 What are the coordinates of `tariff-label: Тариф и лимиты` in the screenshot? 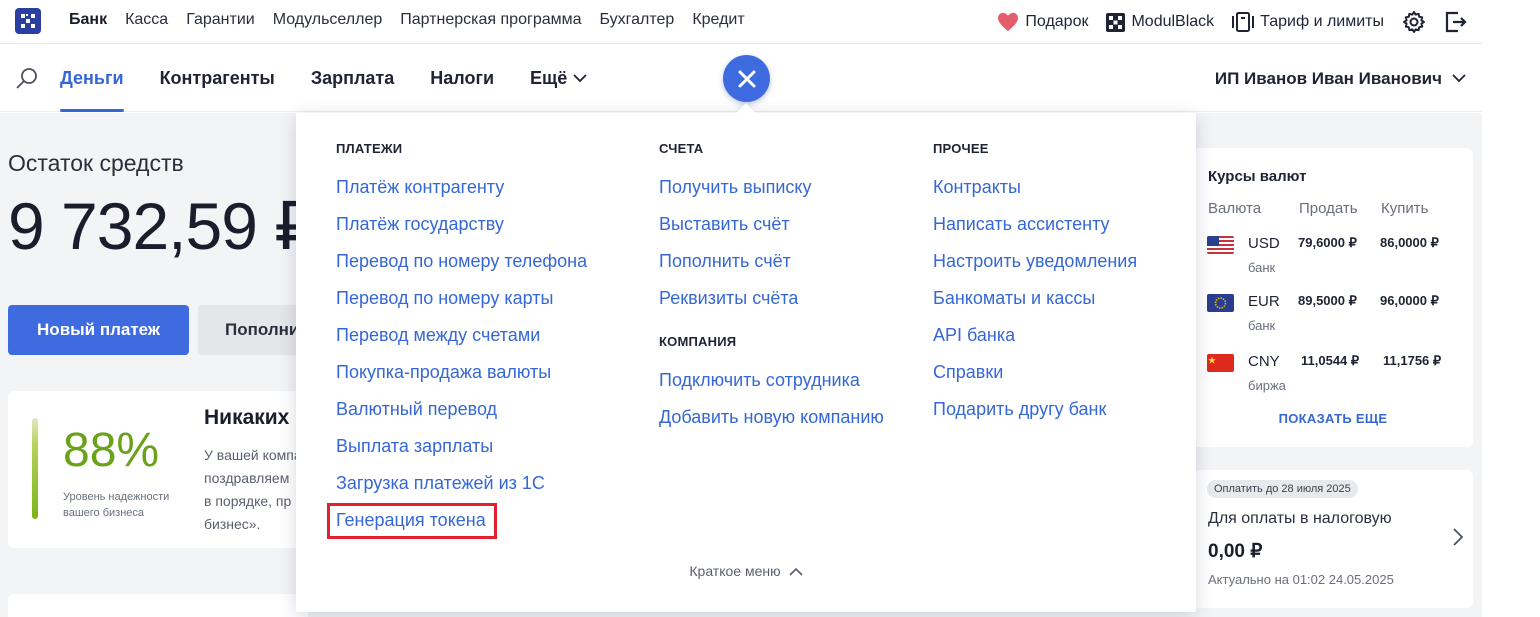 It's located at (1322, 21).